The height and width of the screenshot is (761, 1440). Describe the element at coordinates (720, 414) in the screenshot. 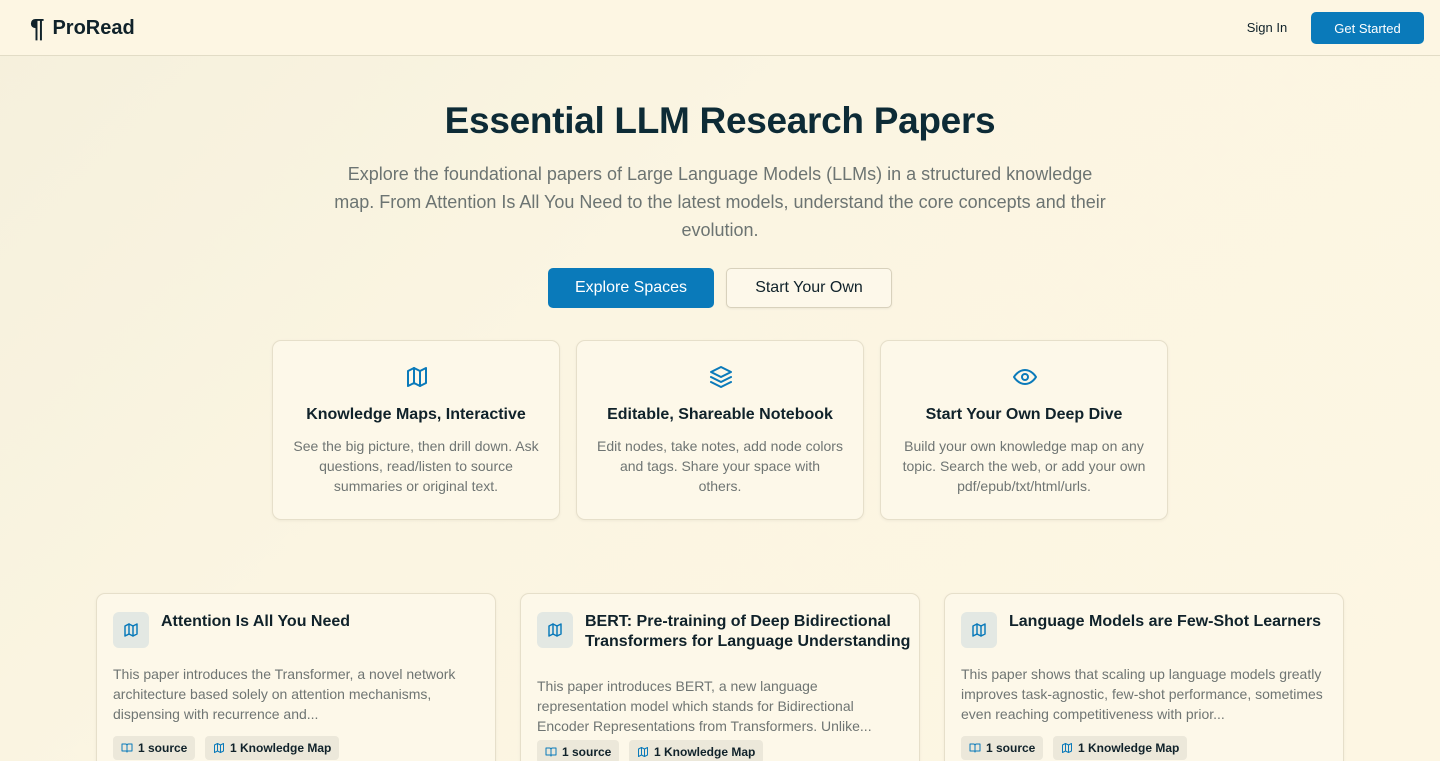

I see `feature-title: Editable, Shareable Notebook` at that location.